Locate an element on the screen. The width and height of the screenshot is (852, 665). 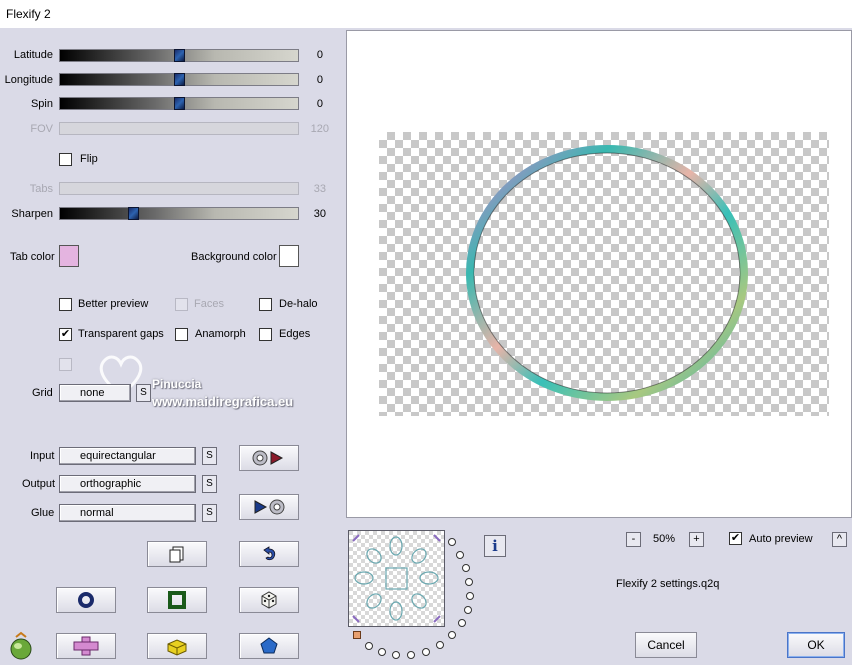
longitude-thumb is located at coordinates (179, 79).